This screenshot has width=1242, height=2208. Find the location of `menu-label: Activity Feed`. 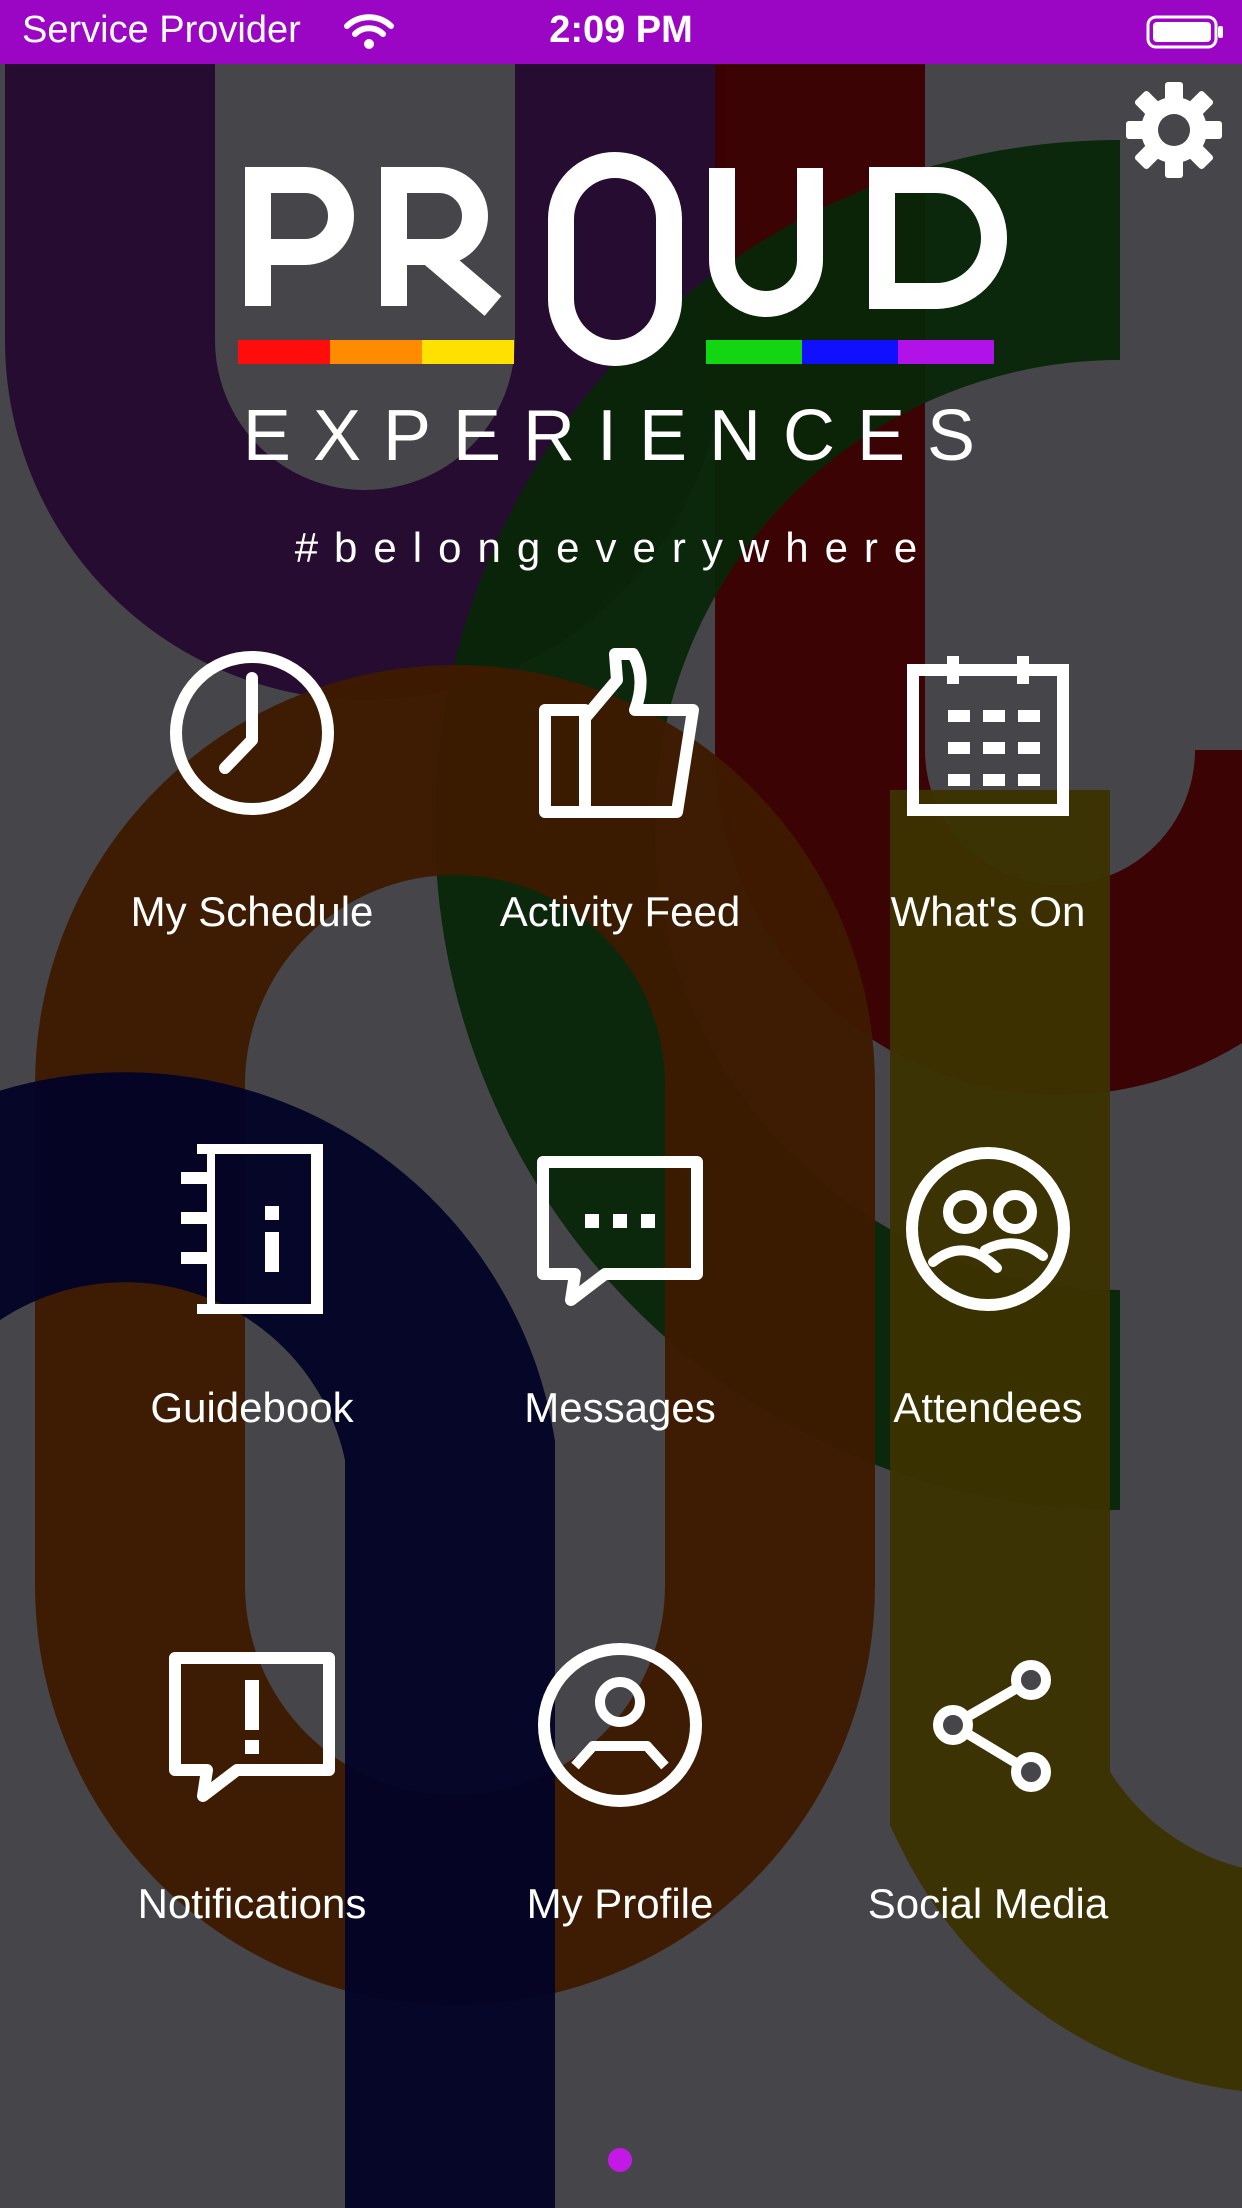

menu-label: Activity Feed is located at coordinates (620, 911).